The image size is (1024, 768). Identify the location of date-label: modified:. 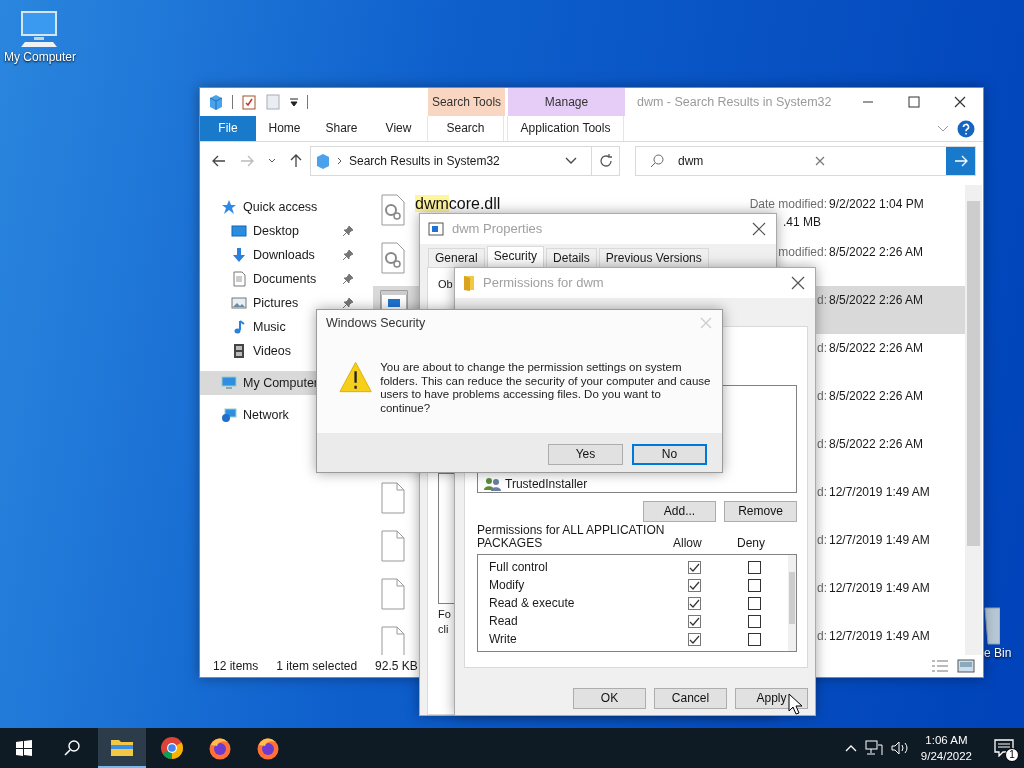
(803, 252).